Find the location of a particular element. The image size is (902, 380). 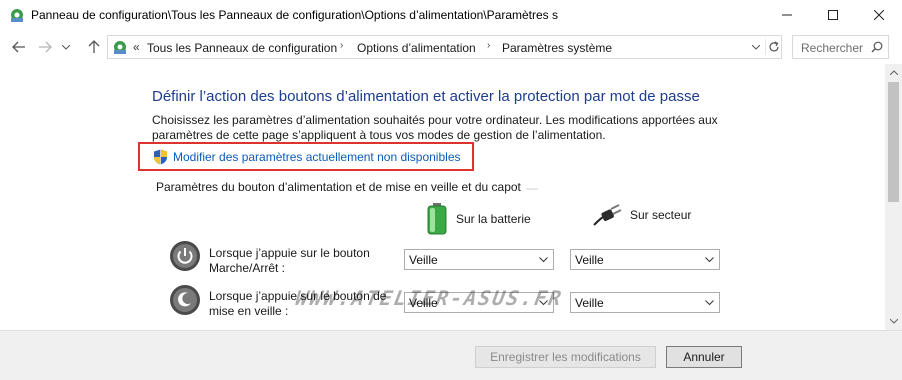

forward-button is located at coordinates (45, 47).